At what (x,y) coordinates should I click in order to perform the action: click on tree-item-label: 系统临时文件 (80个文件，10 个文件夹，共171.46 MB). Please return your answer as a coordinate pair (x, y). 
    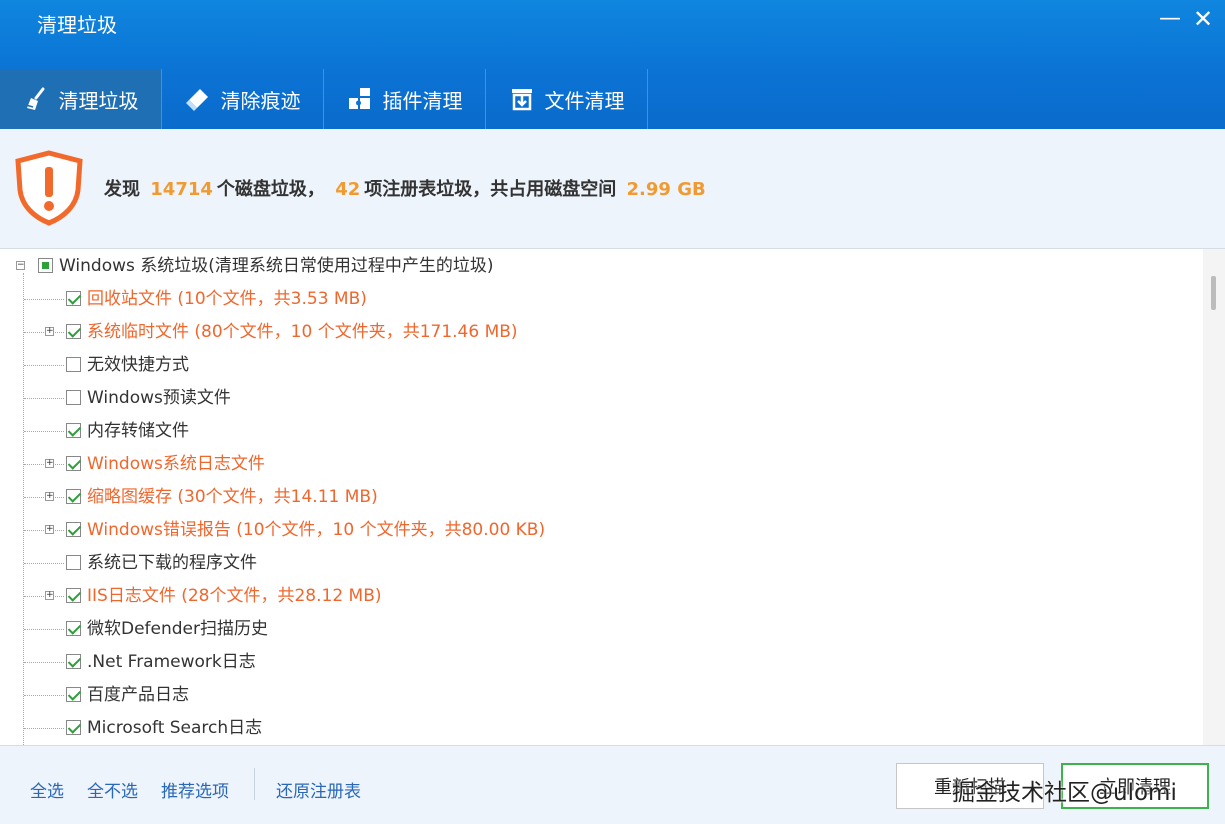
    Looking at the image, I should click on (302, 332).